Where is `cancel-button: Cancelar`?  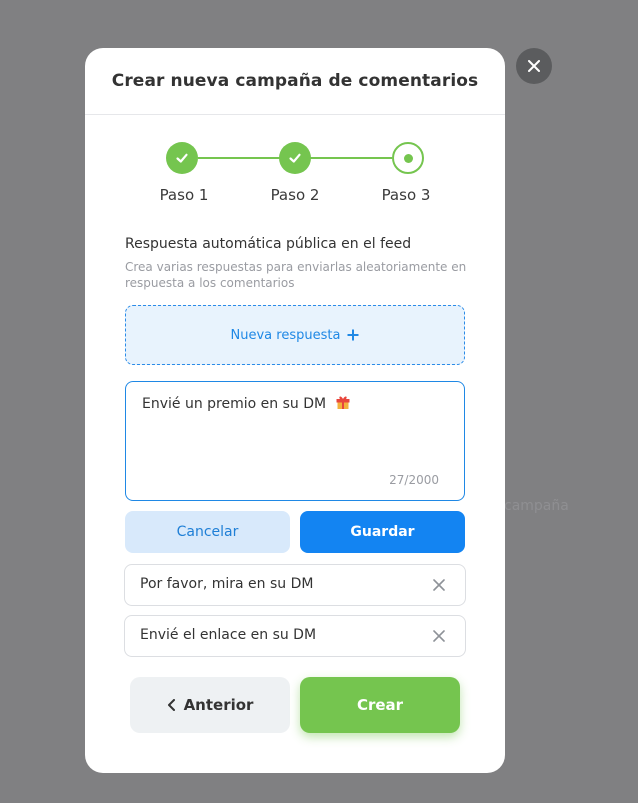
cancel-button: Cancelar is located at coordinates (207, 532).